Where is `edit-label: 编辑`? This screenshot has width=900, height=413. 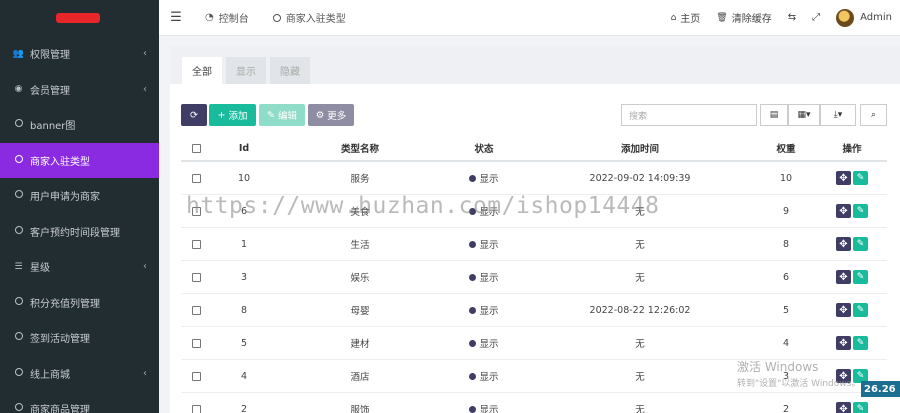
edit-label: 编辑 is located at coordinates (287, 116).